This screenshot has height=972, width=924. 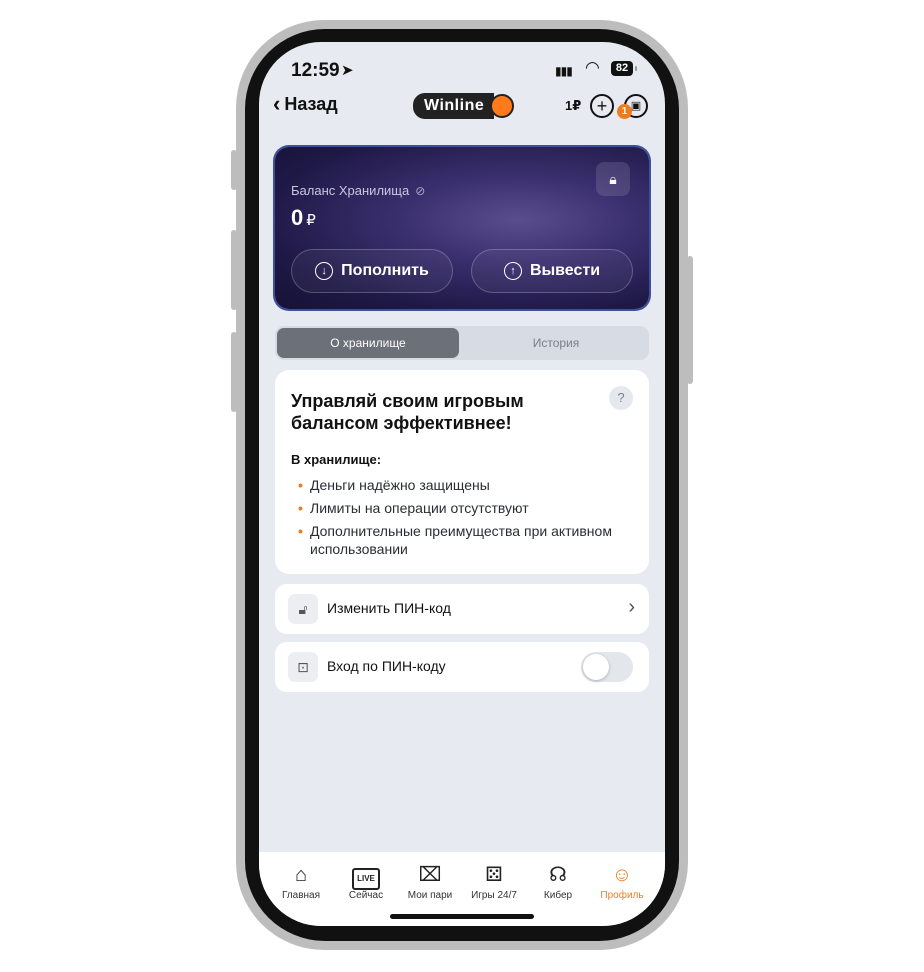 What do you see at coordinates (366, 879) in the screenshot?
I see `live-badge: LIVE` at bounding box center [366, 879].